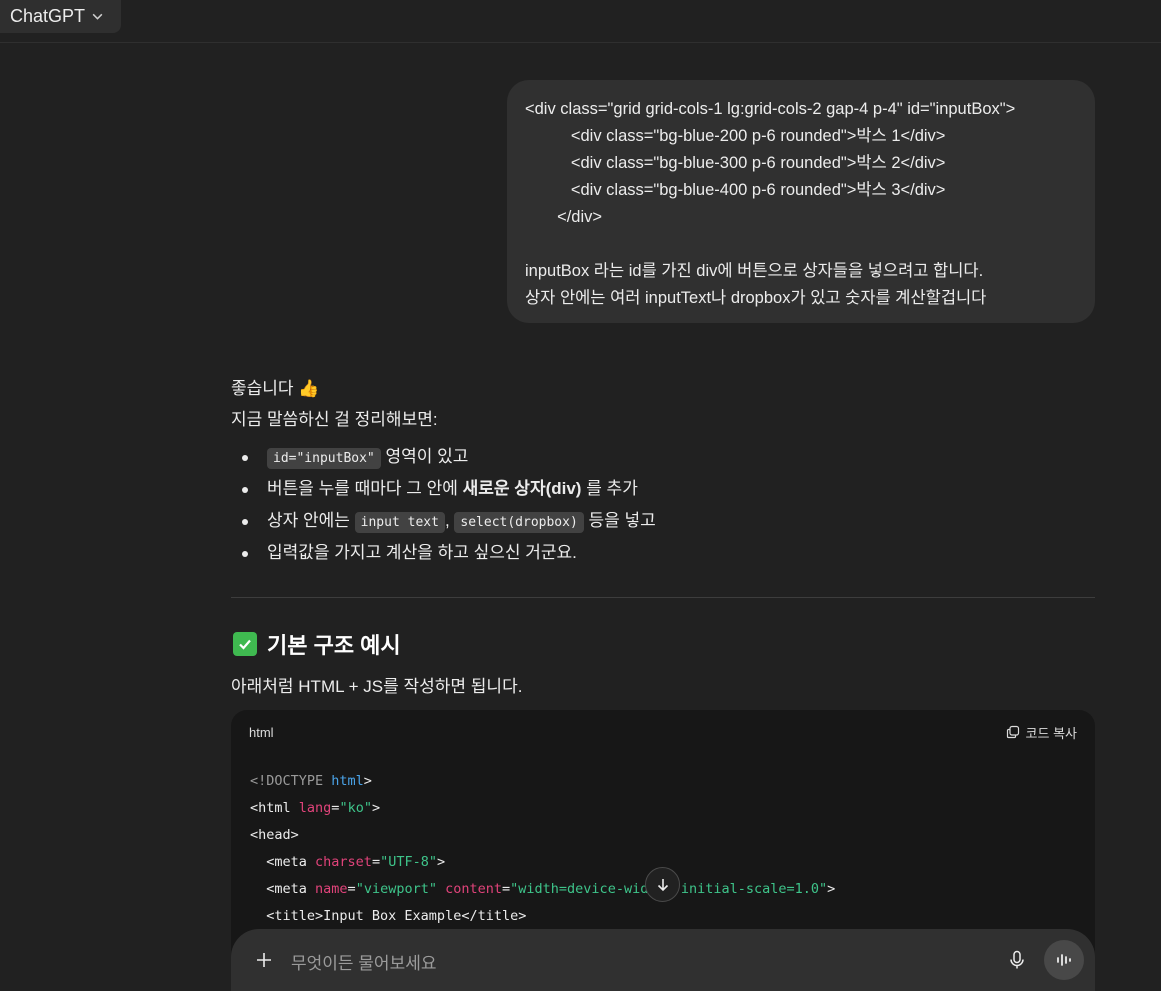 This screenshot has width=1161, height=991. Describe the element at coordinates (609, 488) in the screenshot. I see `list-item-text: 를 추가` at that location.